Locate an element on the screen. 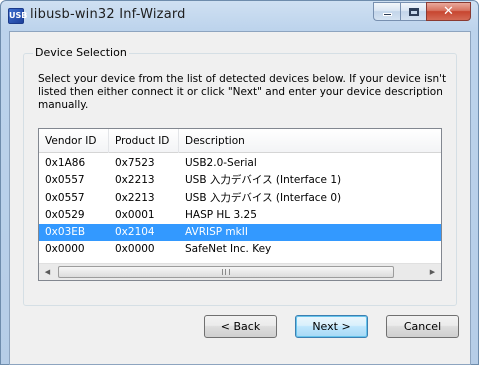 Image resolution: width=479 pixels, height=365 pixels. list-row-selected: 0x03EB 0x2104 AVRISP mkII is located at coordinates (240, 233).